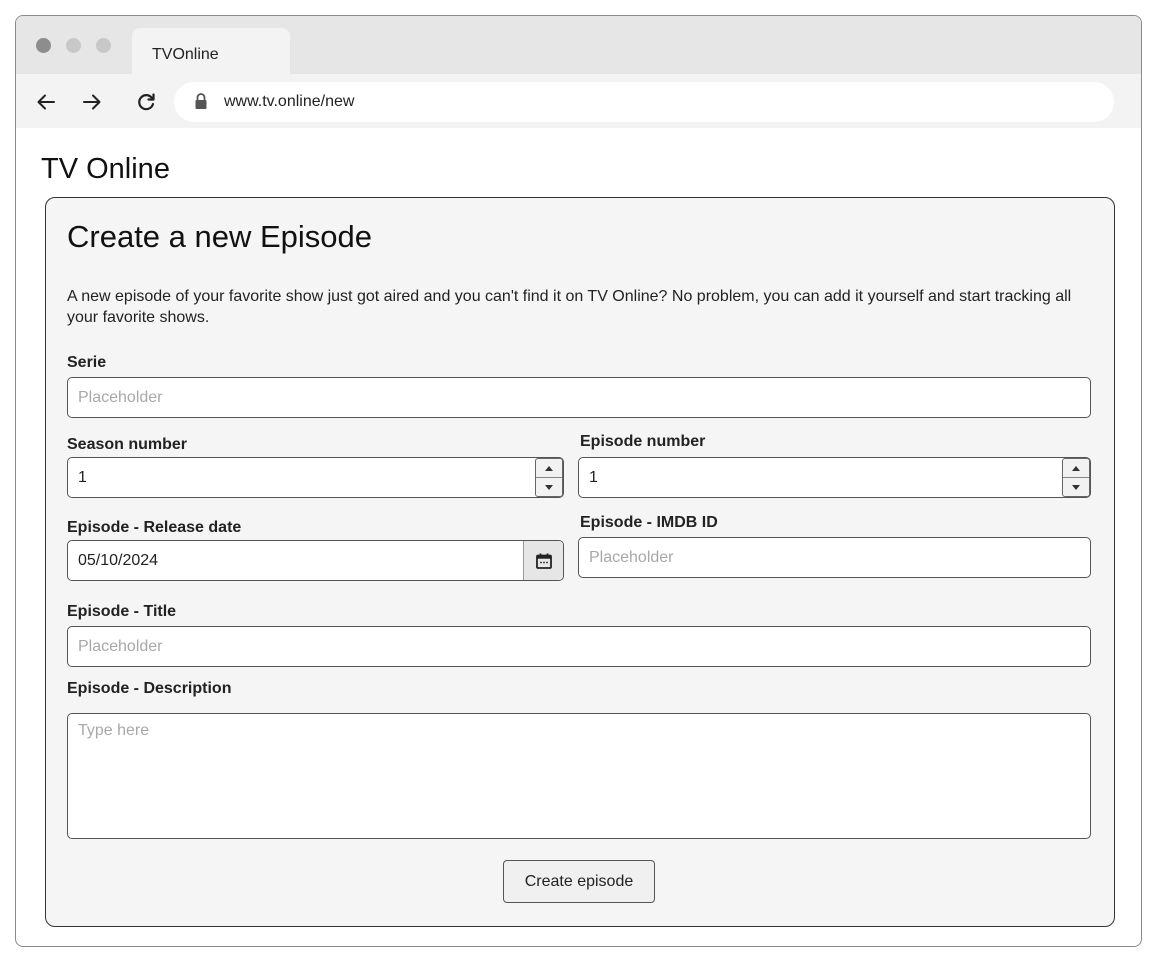 Image resolution: width=1156 pixels, height=958 pixels. Describe the element at coordinates (834, 477) in the screenshot. I see `episode-number-input` at that location.